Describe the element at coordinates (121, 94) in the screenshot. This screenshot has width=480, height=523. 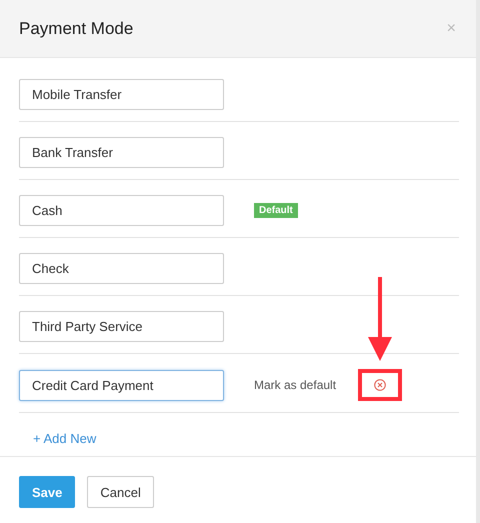
I see `payment-mode-field: Mobile Transfer` at that location.